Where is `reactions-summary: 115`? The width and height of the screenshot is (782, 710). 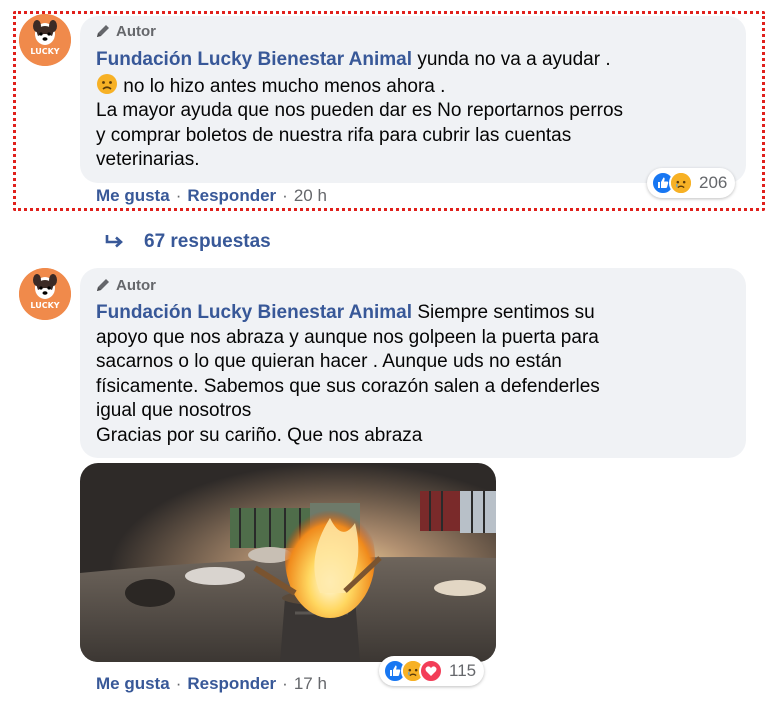
reactions-summary: 115 is located at coordinates (432, 671).